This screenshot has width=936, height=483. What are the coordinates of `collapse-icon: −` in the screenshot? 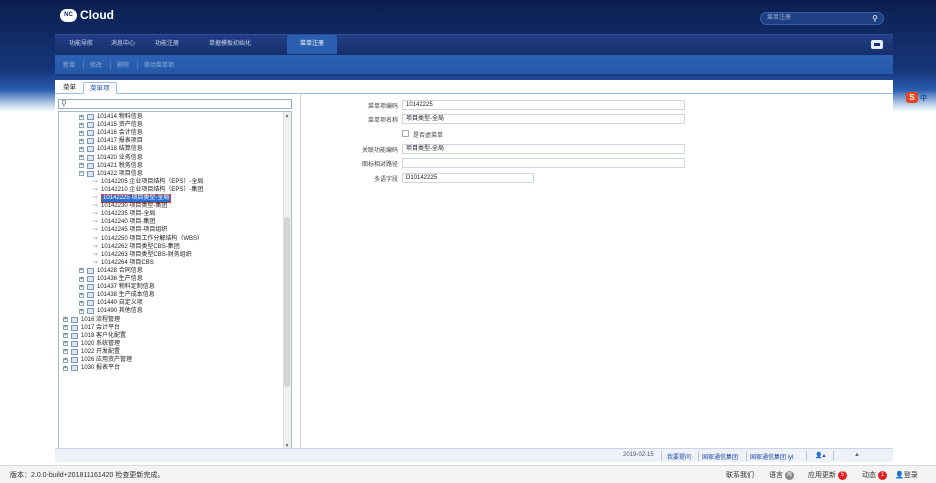 It's located at (81, 174).